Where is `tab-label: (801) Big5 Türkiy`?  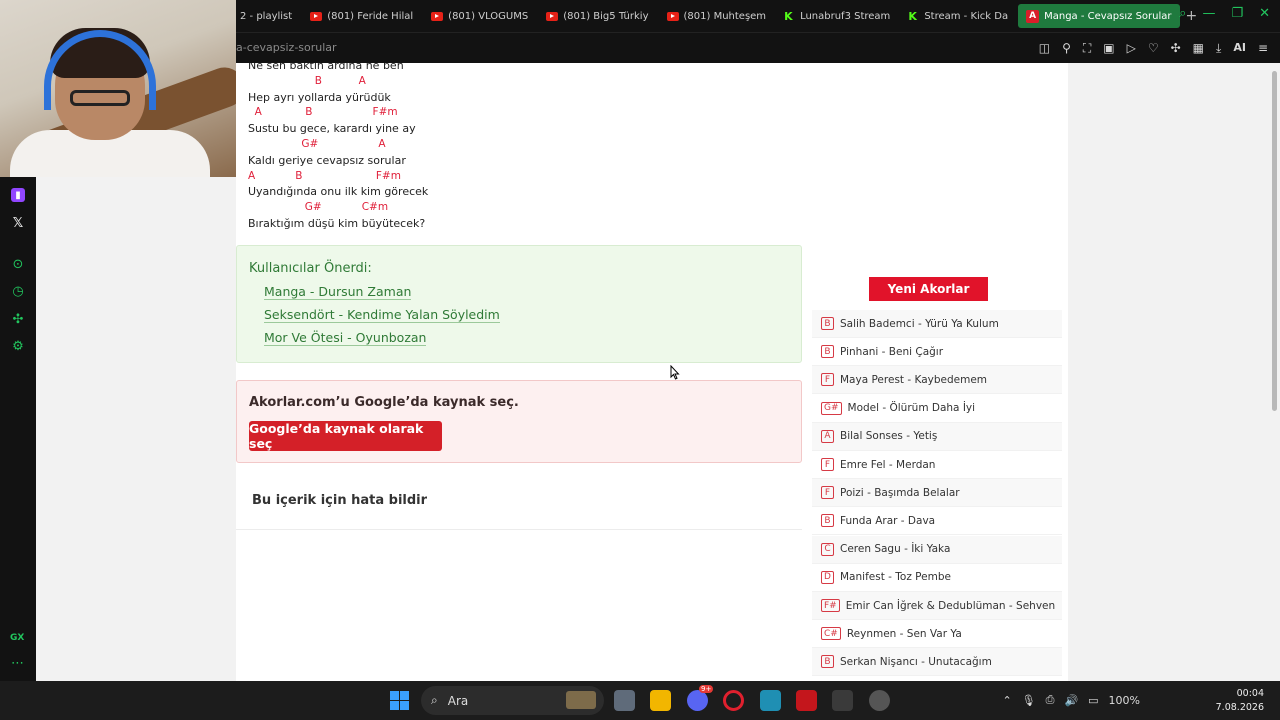 tab-label: (801) Big5 Türkiy is located at coordinates (606, 16).